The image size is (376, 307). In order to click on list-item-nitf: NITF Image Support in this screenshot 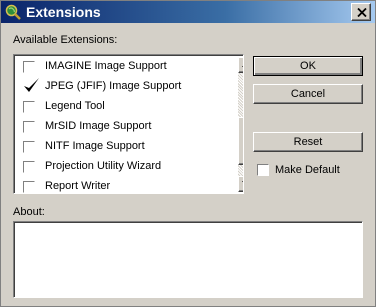, I will do `click(121, 147)`.